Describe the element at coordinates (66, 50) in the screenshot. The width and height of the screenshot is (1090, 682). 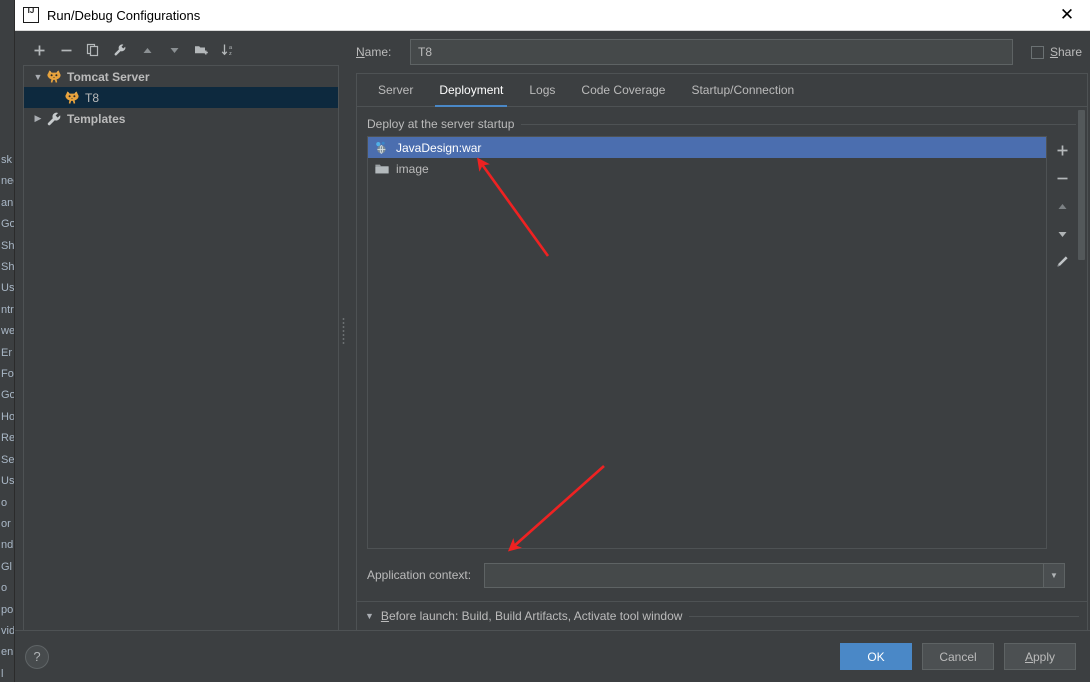
I see `remove-configuration-button` at that location.